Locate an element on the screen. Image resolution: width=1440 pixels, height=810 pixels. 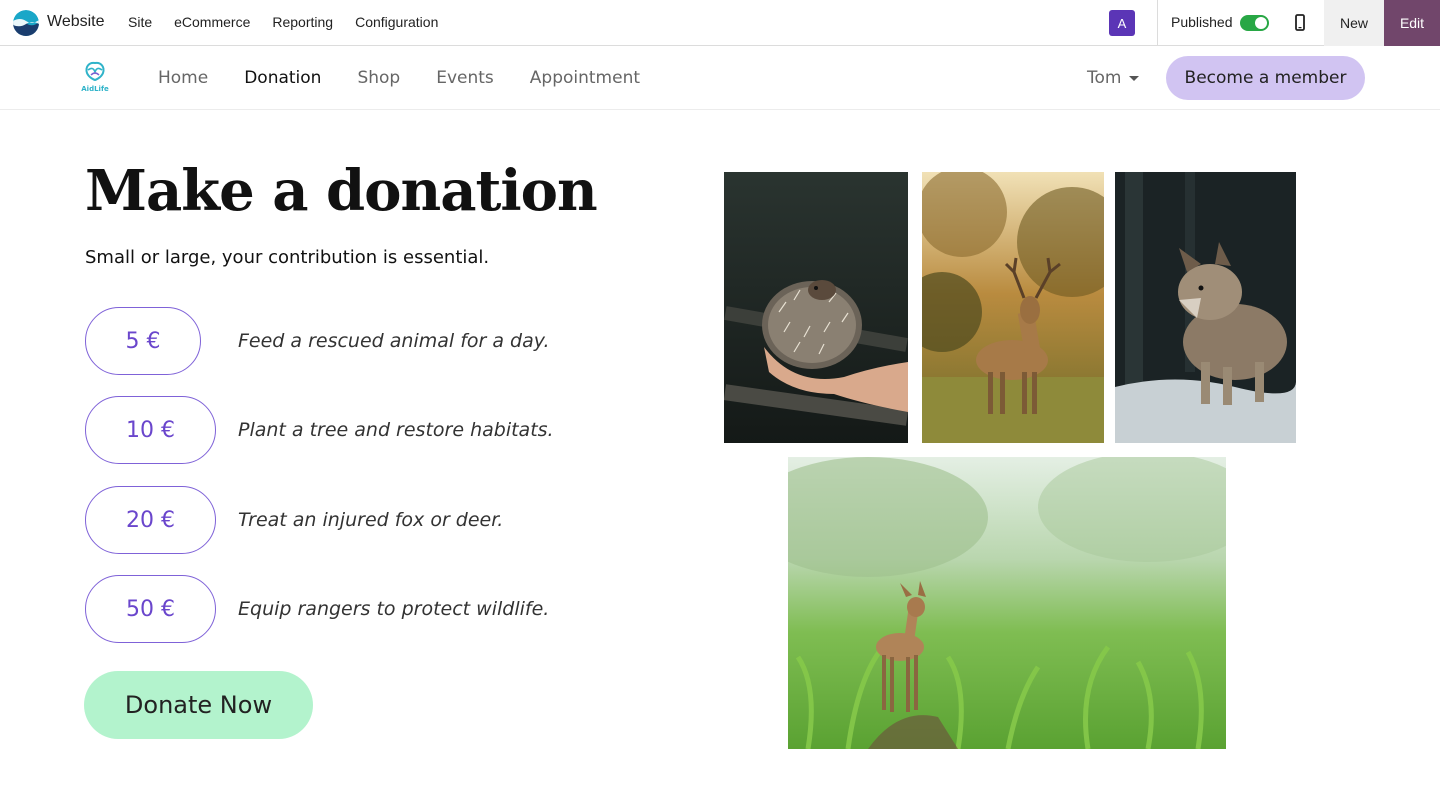
fawn-in-field-photo is located at coordinates (1007, 603).